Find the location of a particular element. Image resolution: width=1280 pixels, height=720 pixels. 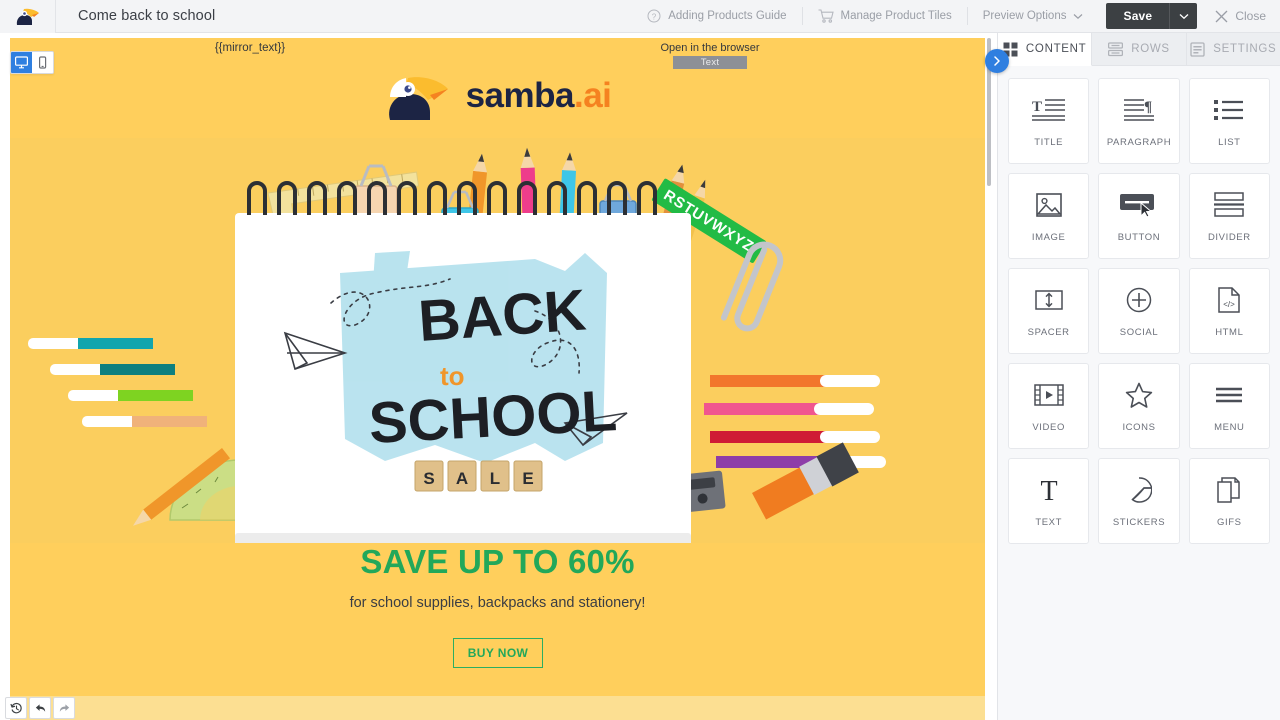

save-button-group: Save is located at coordinates (1152, 16).